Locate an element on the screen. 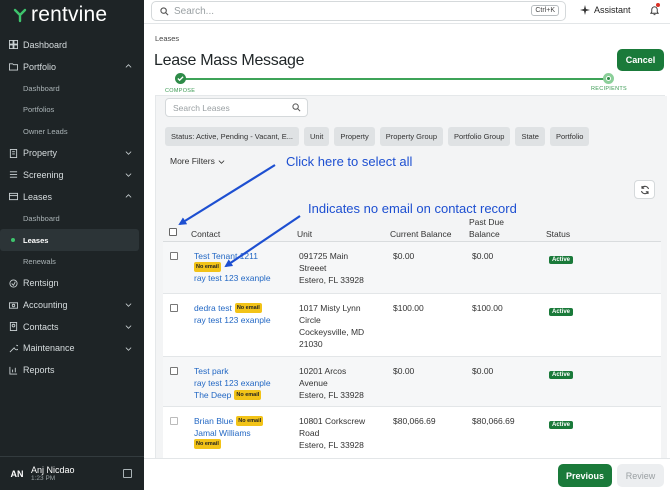 The height and width of the screenshot is (490, 670). unit-line: Streeet is located at coordinates (313, 268).